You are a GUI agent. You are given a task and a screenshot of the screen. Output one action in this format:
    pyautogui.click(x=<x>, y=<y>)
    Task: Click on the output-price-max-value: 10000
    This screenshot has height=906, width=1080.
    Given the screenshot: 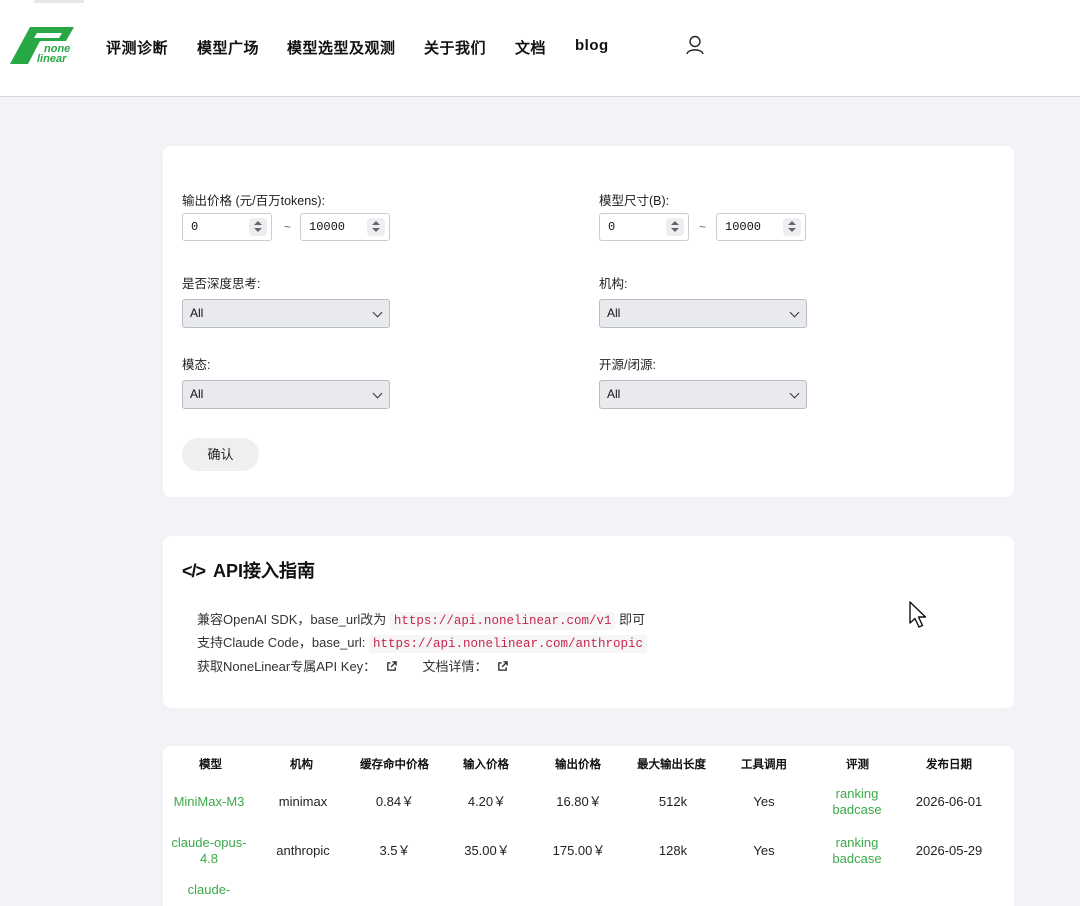 What is the action you would take?
    pyautogui.click(x=327, y=227)
    